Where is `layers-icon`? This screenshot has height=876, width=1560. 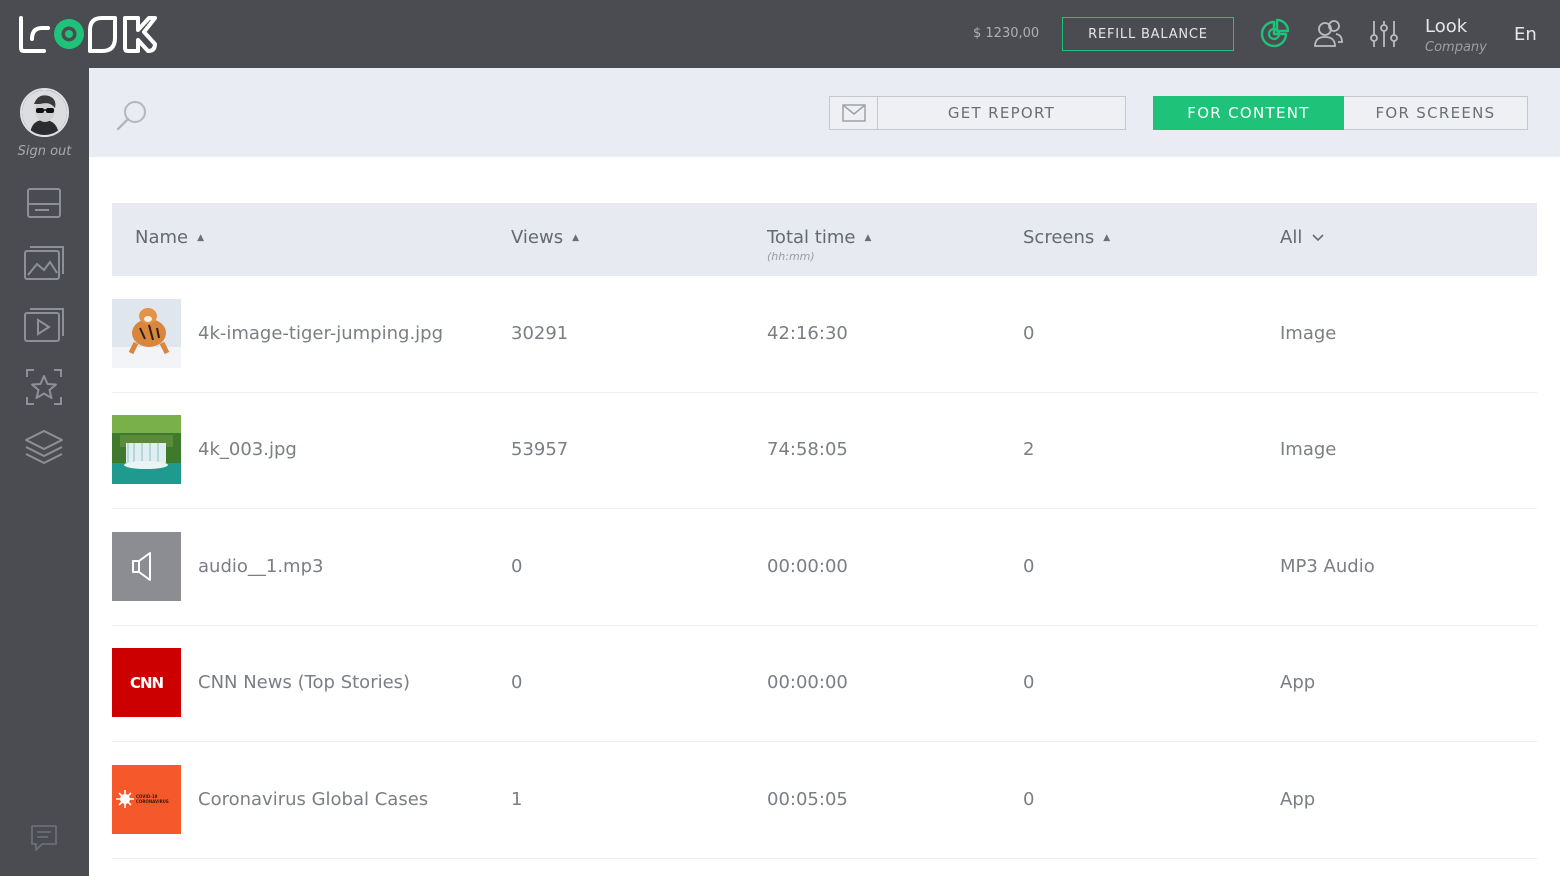 layers-icon is located at coordinates (44, 448).